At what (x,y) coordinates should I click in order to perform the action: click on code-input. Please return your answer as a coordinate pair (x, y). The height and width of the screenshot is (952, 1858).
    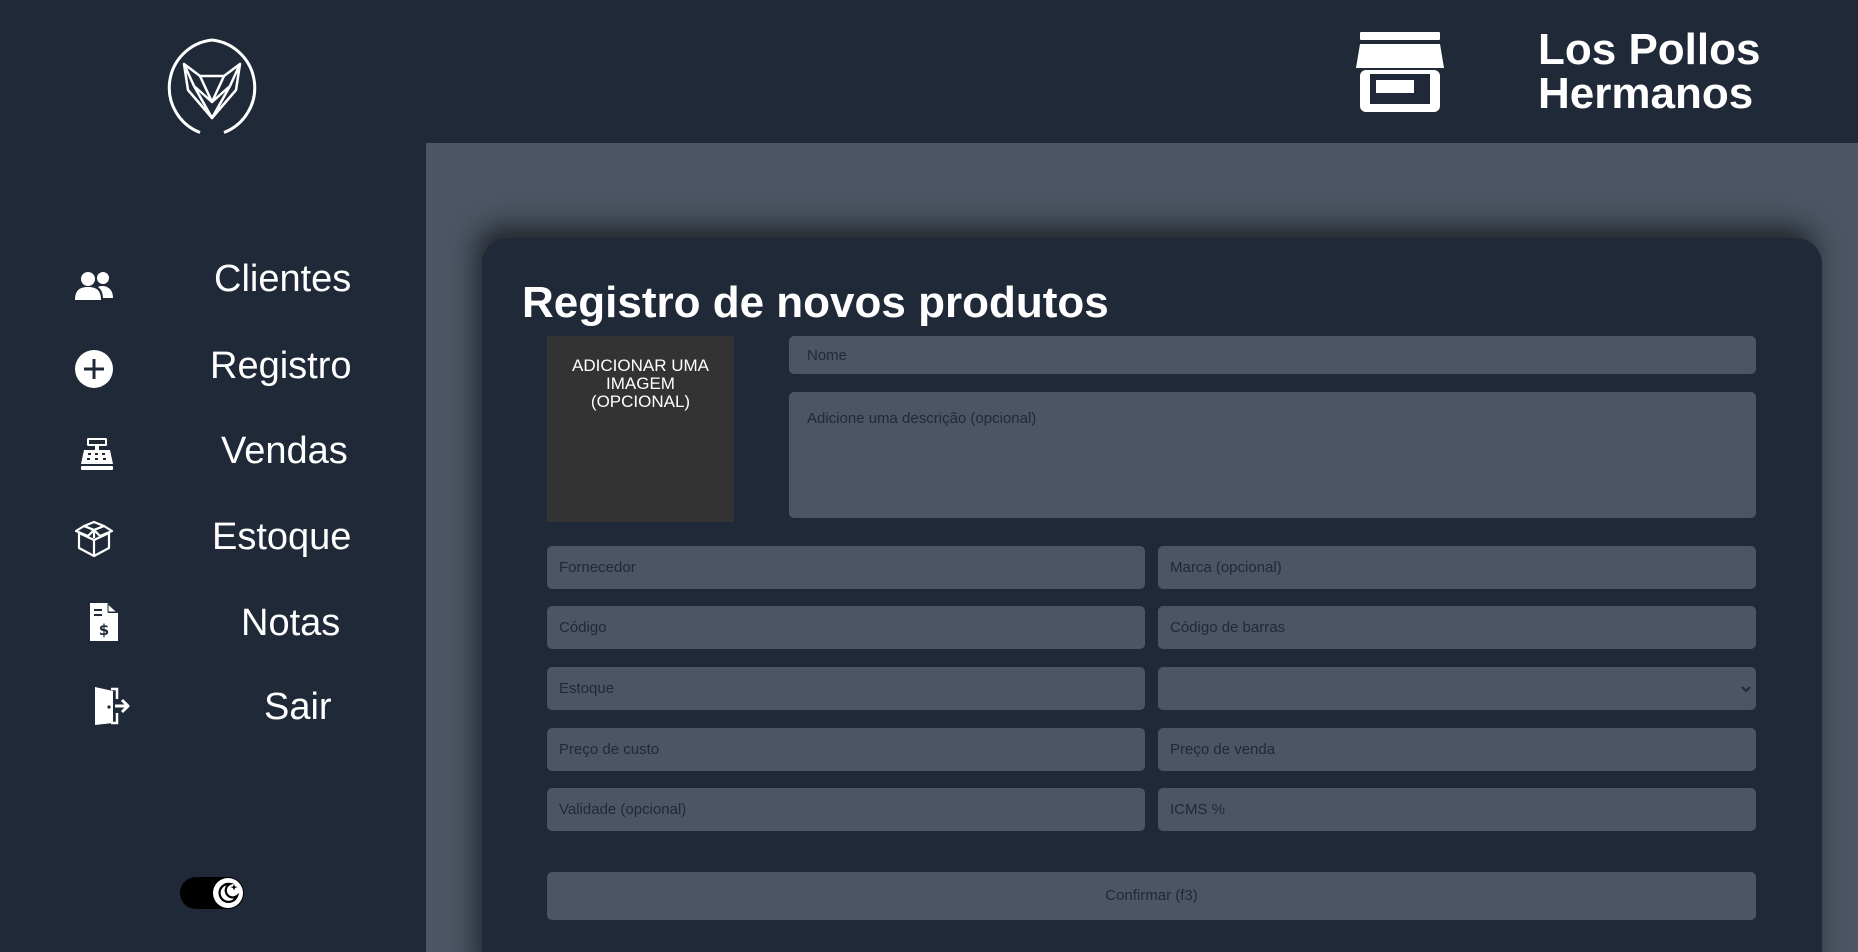
    Looking at the image, I should click on (846, 627).